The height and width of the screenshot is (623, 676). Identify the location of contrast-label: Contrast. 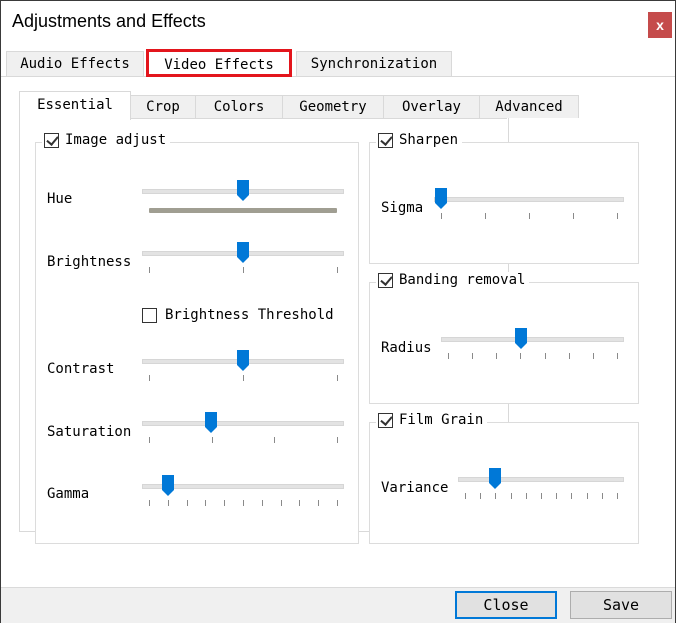
(81, 369).